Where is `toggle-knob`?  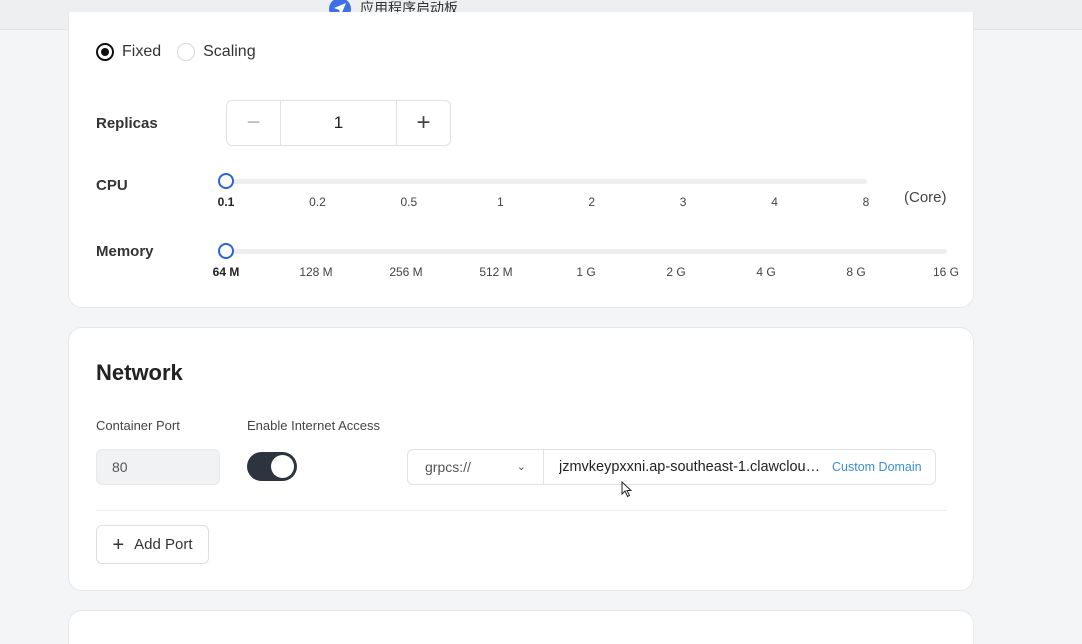 toggle-knob is located at coordinates (282, 466).